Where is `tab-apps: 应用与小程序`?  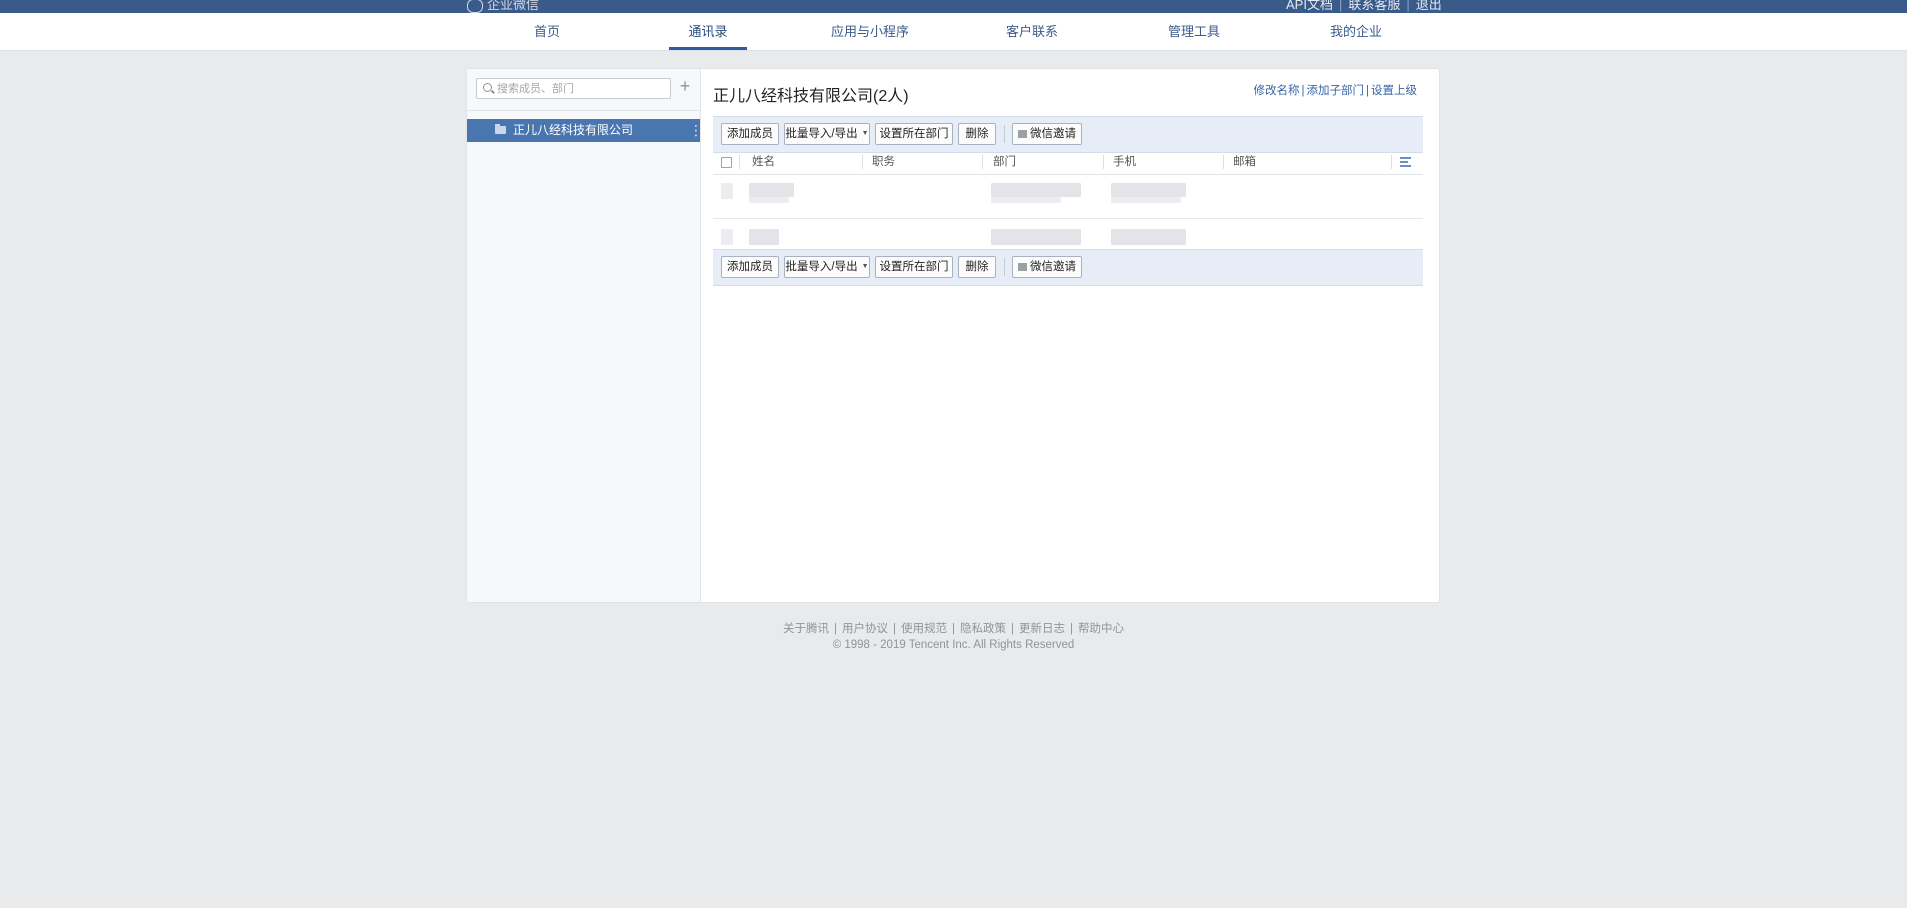 tab-apps: 应用与小程序 is located at coordinates (870, 31).